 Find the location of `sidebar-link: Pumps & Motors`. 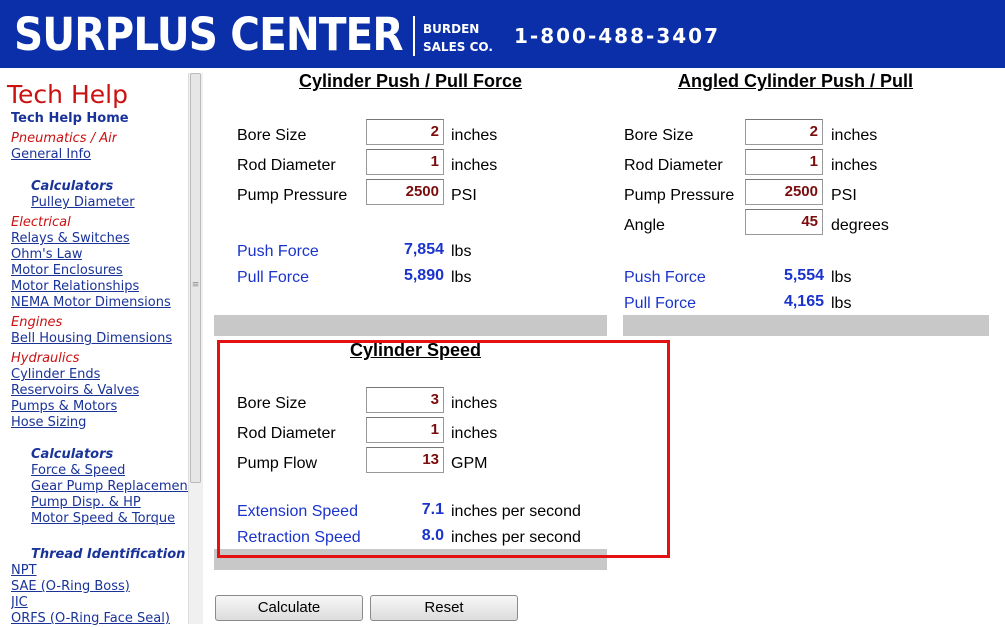

sidebar-link: Pumps & Motors is located at coordinates (64, 407).